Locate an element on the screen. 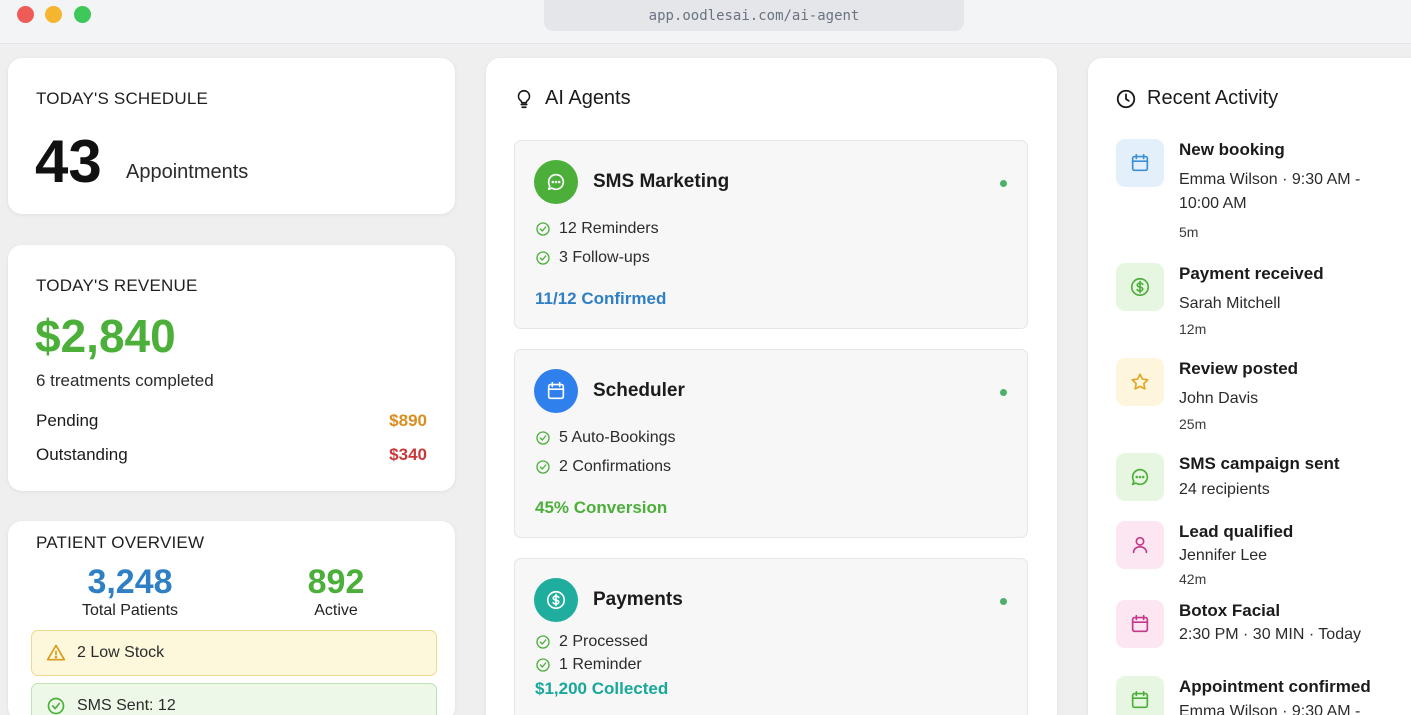 The width and height of the screenshot is (1411, 715). pending-row: Pending $890 is located at coordinates (231, 421).